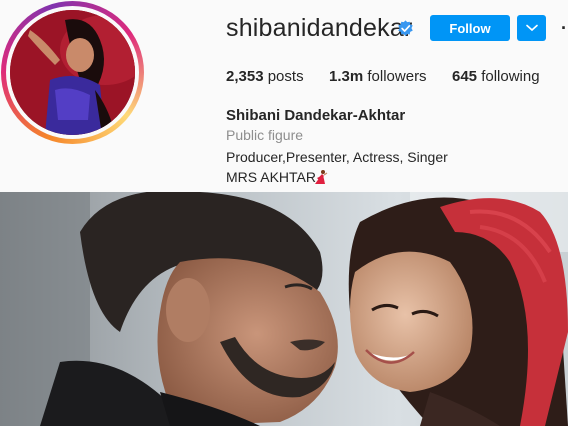 The image size is (568, 426). Describe the element at coordinates (397, 76) in the screenshot. I see `followers-label: followers` at that location.